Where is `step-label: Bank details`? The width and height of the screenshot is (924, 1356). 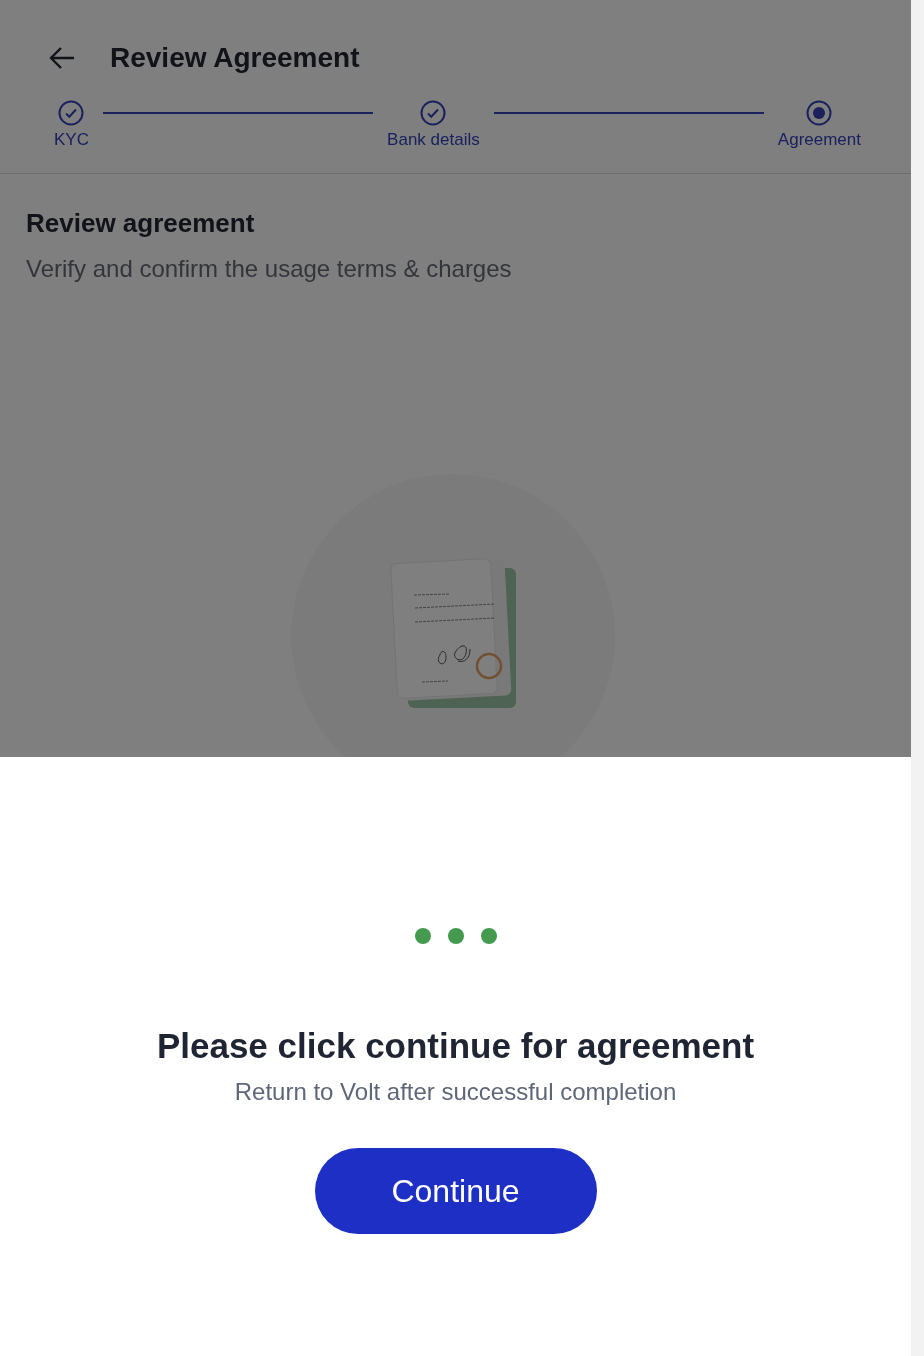
step-label: Bank details is located at coordinates (433, 140).